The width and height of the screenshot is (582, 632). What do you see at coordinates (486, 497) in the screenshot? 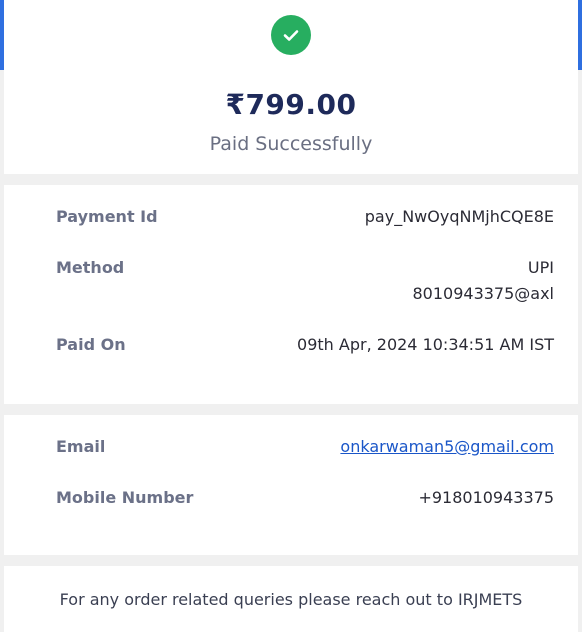
I see `mobile-number-value: +918010943375` at bounding box center [486, 497].